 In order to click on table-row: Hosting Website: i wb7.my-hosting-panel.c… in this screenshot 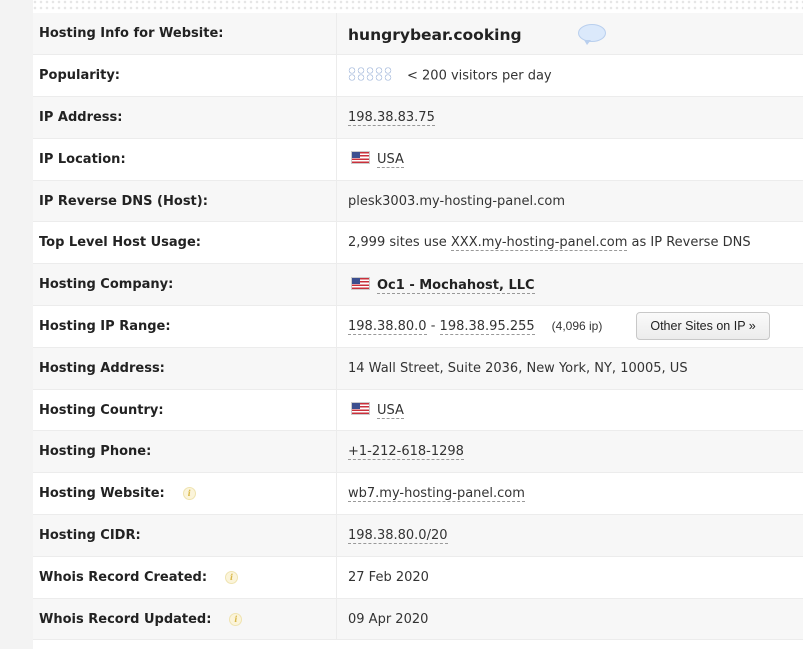, I will do `click(418, 494)`.